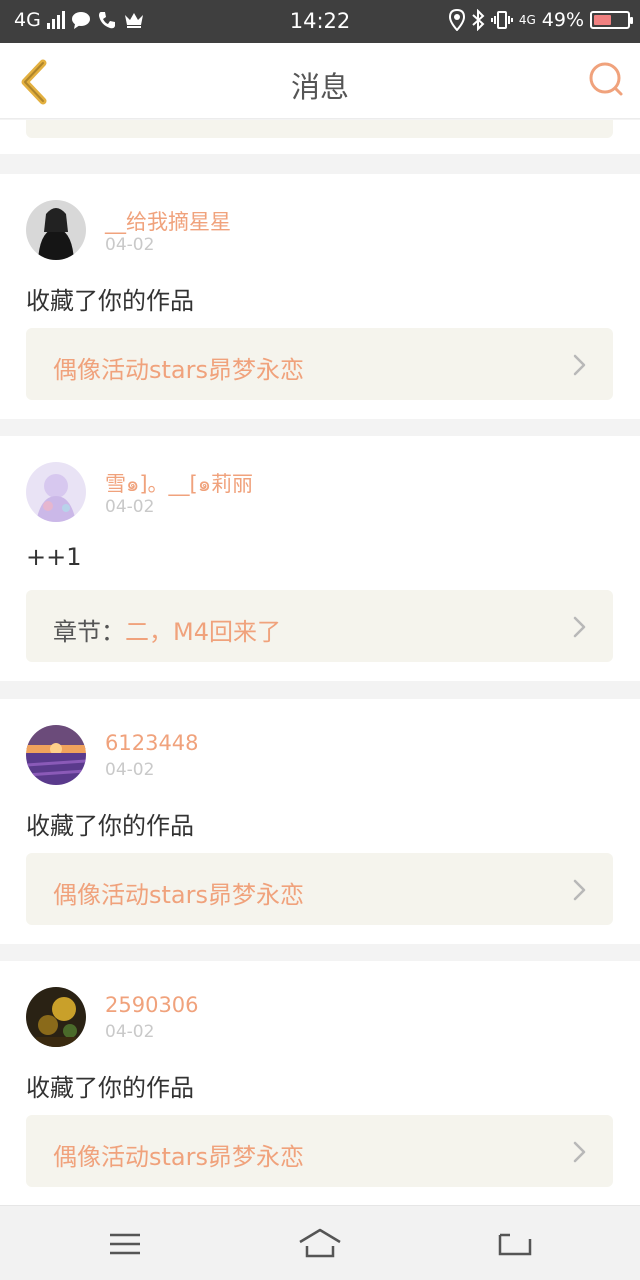  I want to click on previous-card-link, so click(319, 129).